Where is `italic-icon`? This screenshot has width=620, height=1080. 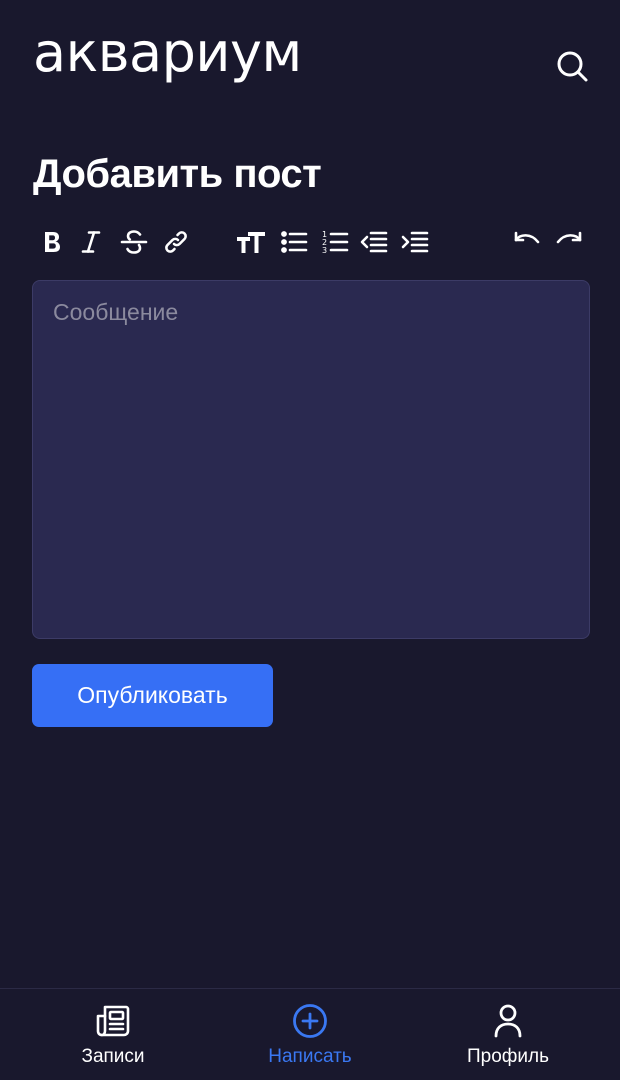 italic-icon is located at coordinates (91, 242).